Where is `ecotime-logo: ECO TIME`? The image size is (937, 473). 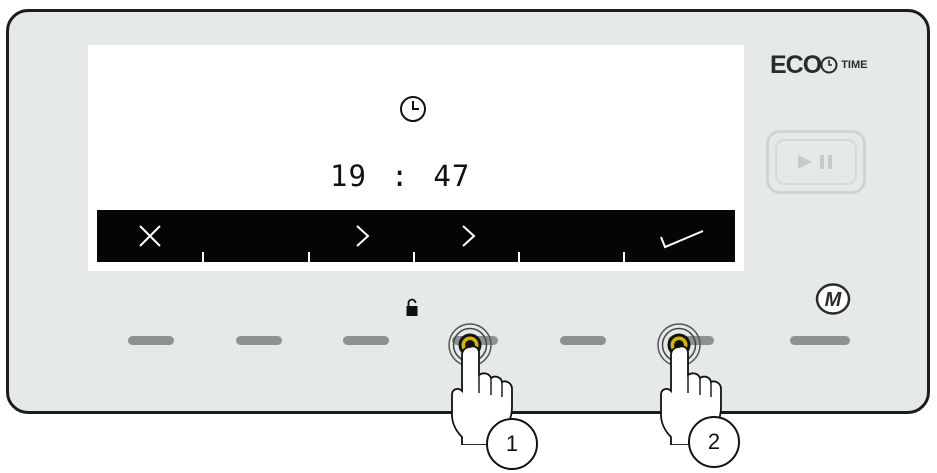
ecotime-logo: ECO TIME is located at coordinates (819, 64).